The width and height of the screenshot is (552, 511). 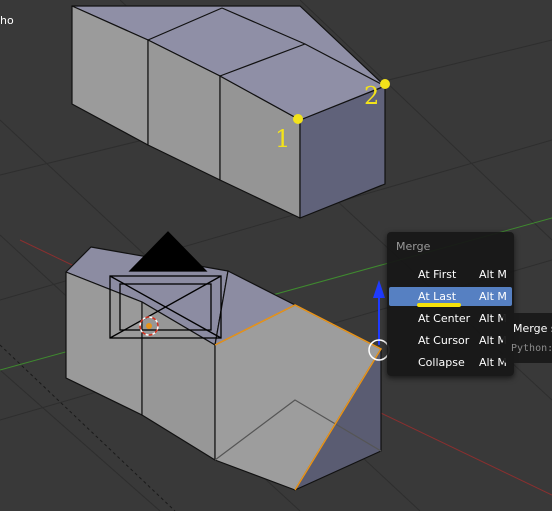 I want to click on menu-item-label: At Cursor, so click(x=444, y=340).